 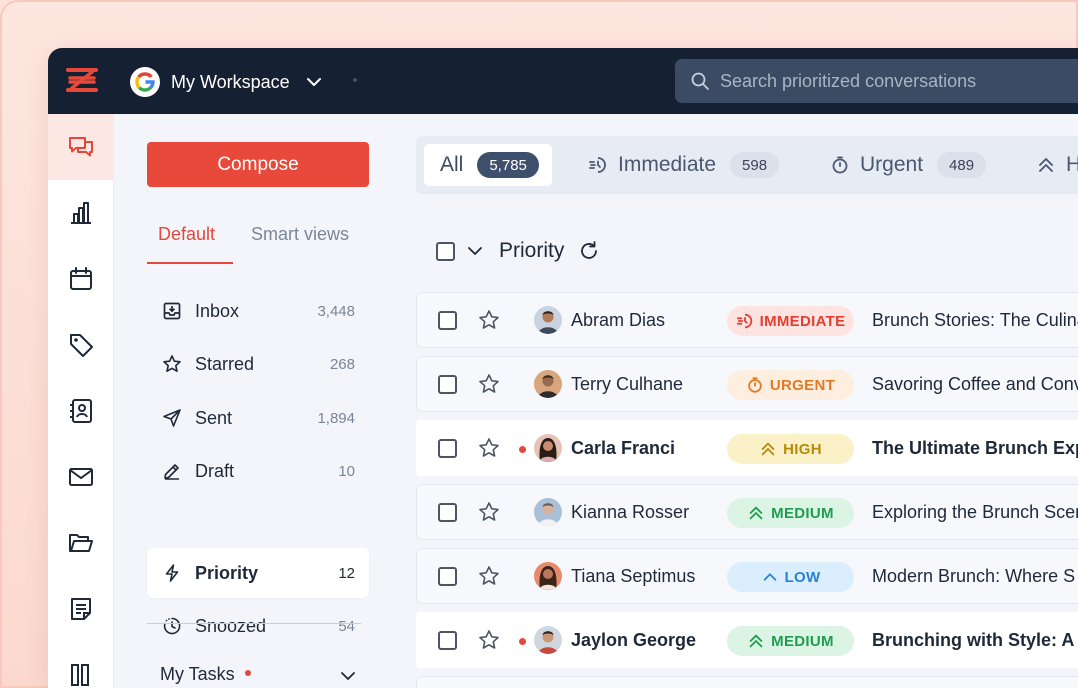 What do you see at coordinates (258, 418) in the screenshot?
I see `folder-sent: Sent 1,894` at bounding box center [258, 418].